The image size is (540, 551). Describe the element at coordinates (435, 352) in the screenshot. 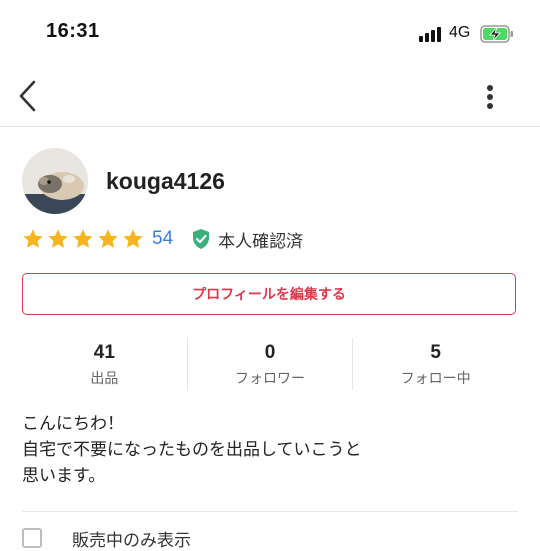

I see `stat-value: 5` at that location.